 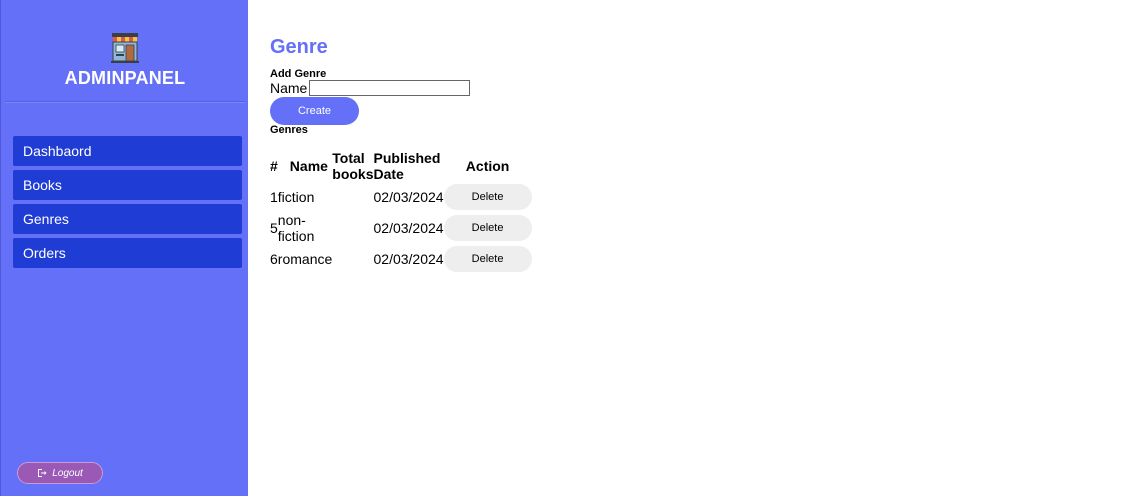 What do you see at coordinates (274, 228) in the screenshot?
I see `row-id: 5` at bounding box center [274, 228].